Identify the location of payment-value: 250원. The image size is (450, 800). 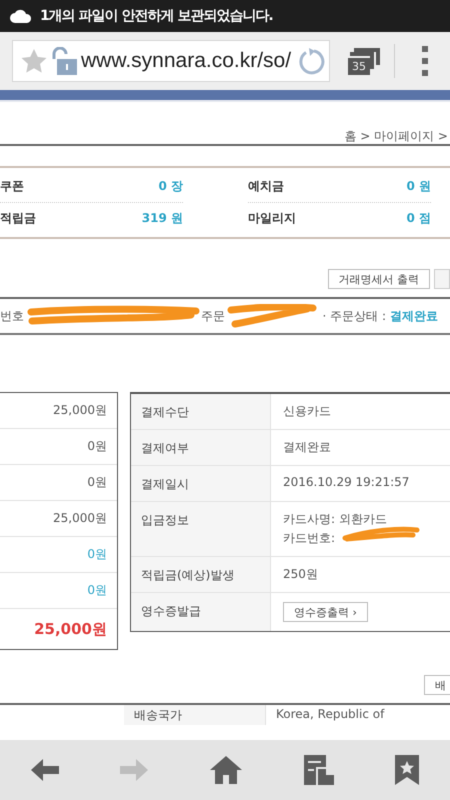
(300, 574).